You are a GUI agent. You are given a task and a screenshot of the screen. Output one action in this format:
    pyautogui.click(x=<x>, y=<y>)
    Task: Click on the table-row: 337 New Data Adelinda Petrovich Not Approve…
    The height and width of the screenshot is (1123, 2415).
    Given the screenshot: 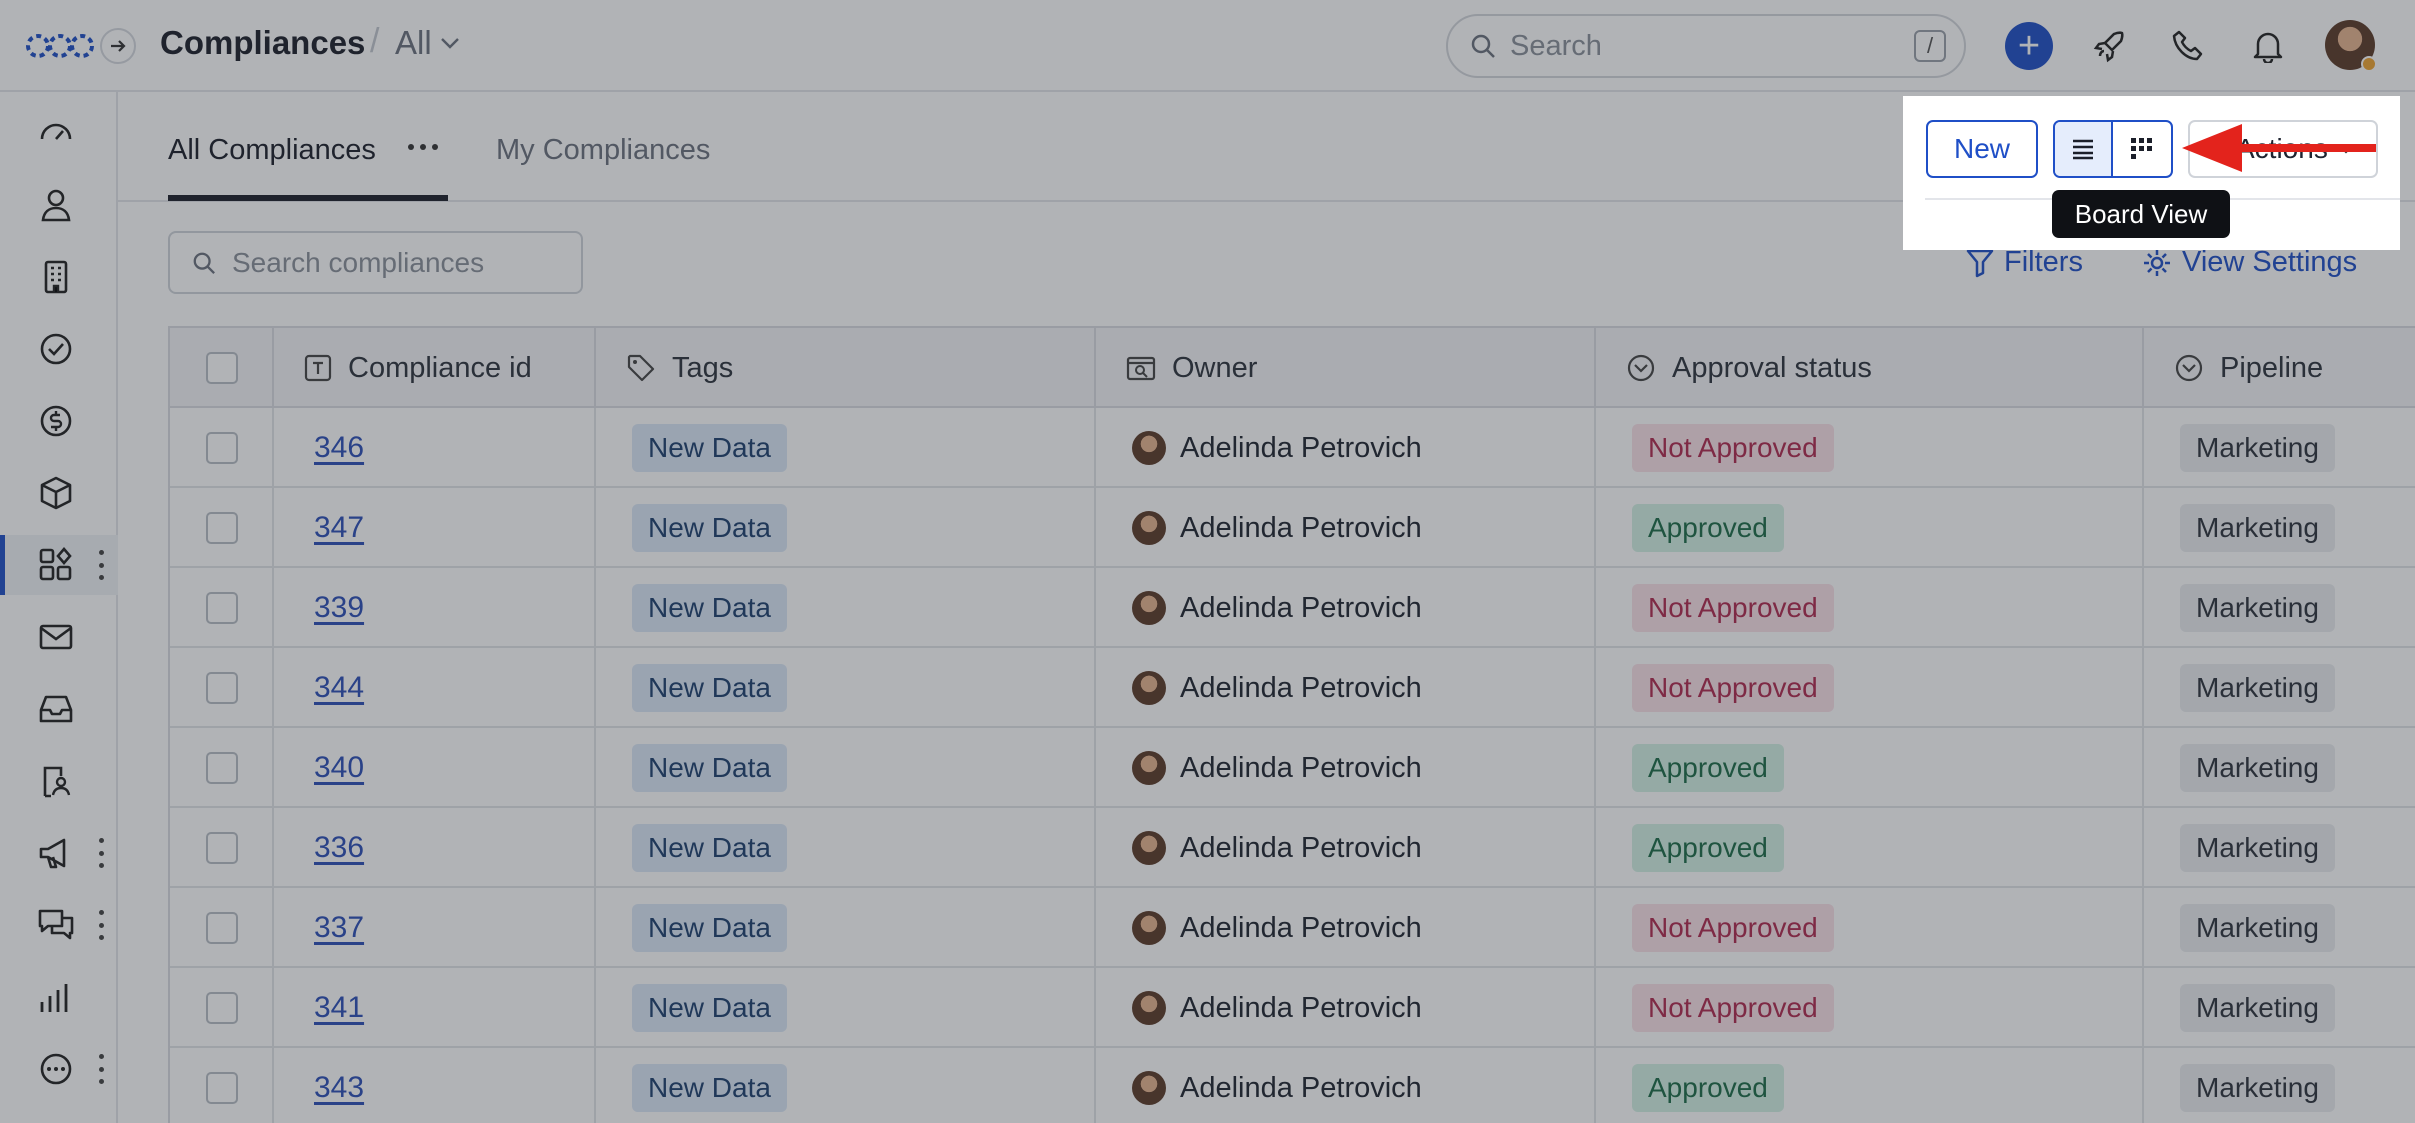 What is the action you would take?
    pyautogui.click(x=1292, y=928)
    